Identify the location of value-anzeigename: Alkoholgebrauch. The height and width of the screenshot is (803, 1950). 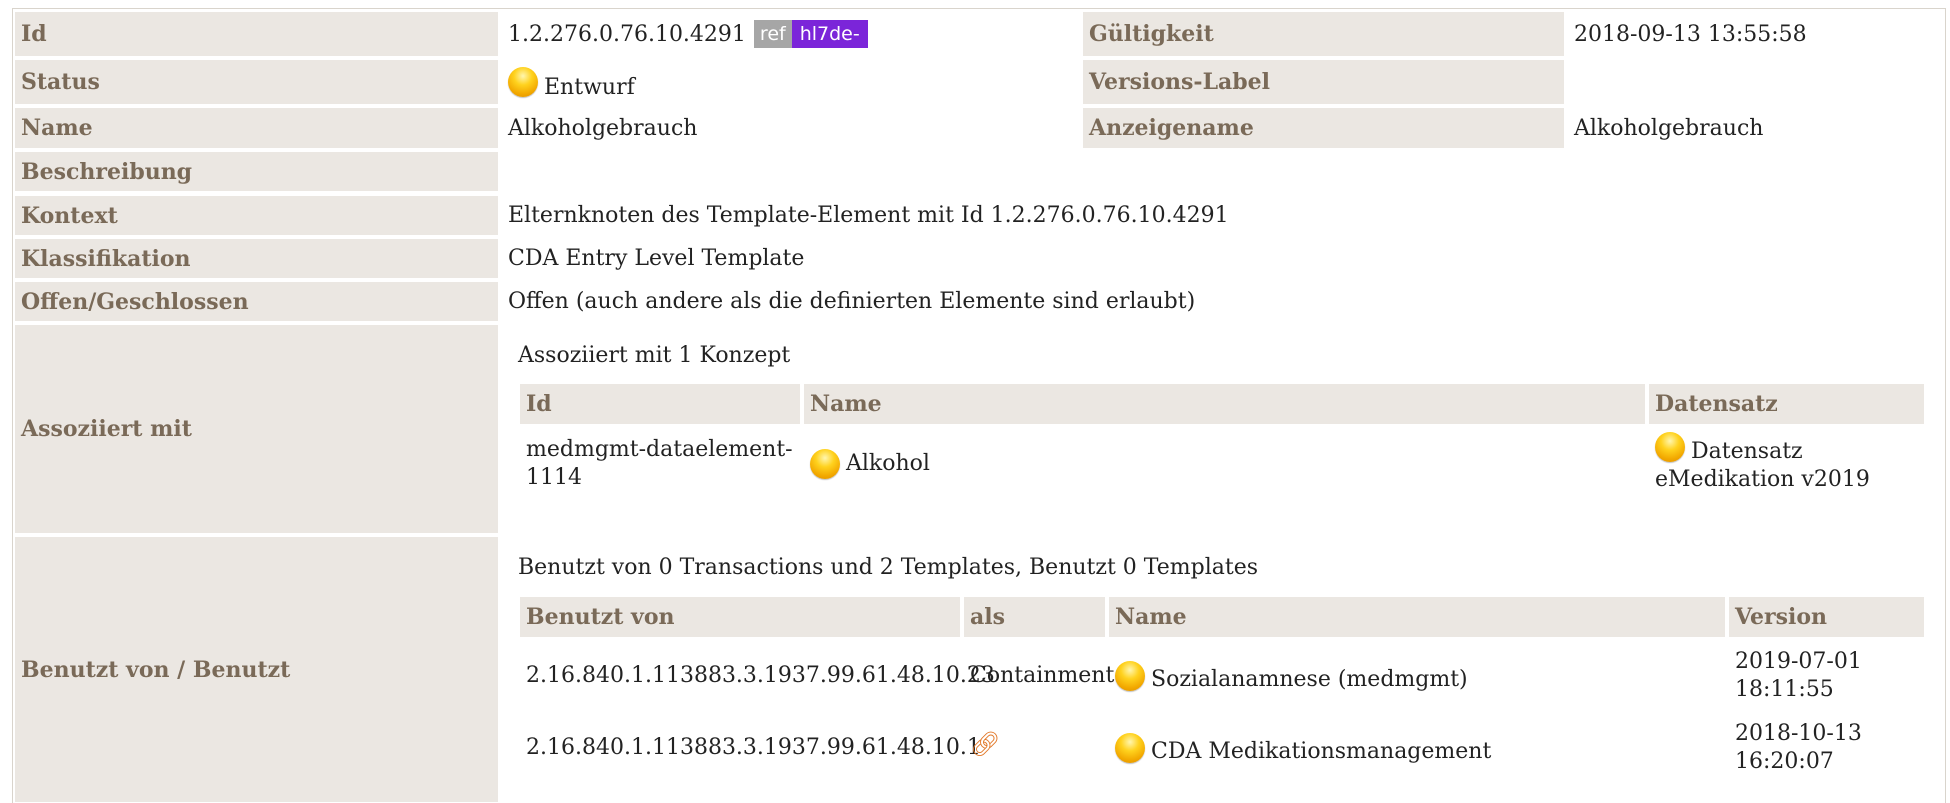
(1669, 128).